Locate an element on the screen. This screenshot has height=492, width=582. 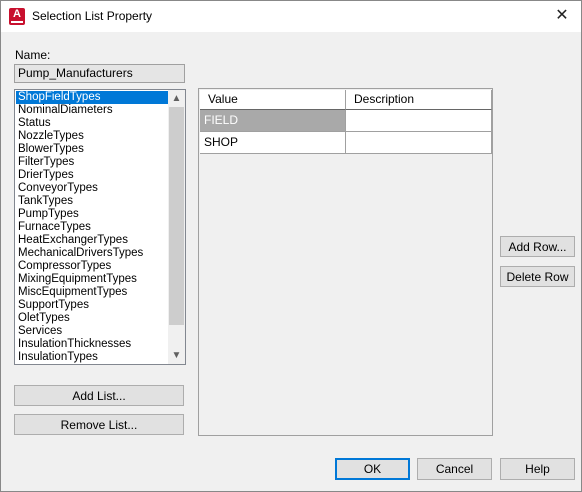
list-item: Services is located at coordinates (92, 331).